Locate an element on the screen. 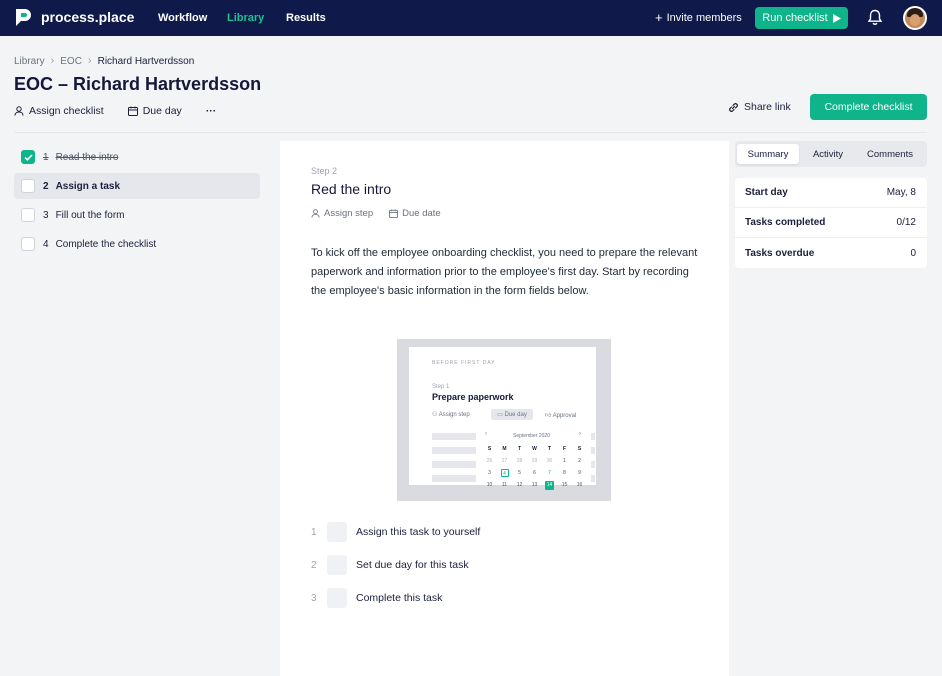 This screenshot has width=942, height=676. calendar-icon is located at coordinates (394, 213).